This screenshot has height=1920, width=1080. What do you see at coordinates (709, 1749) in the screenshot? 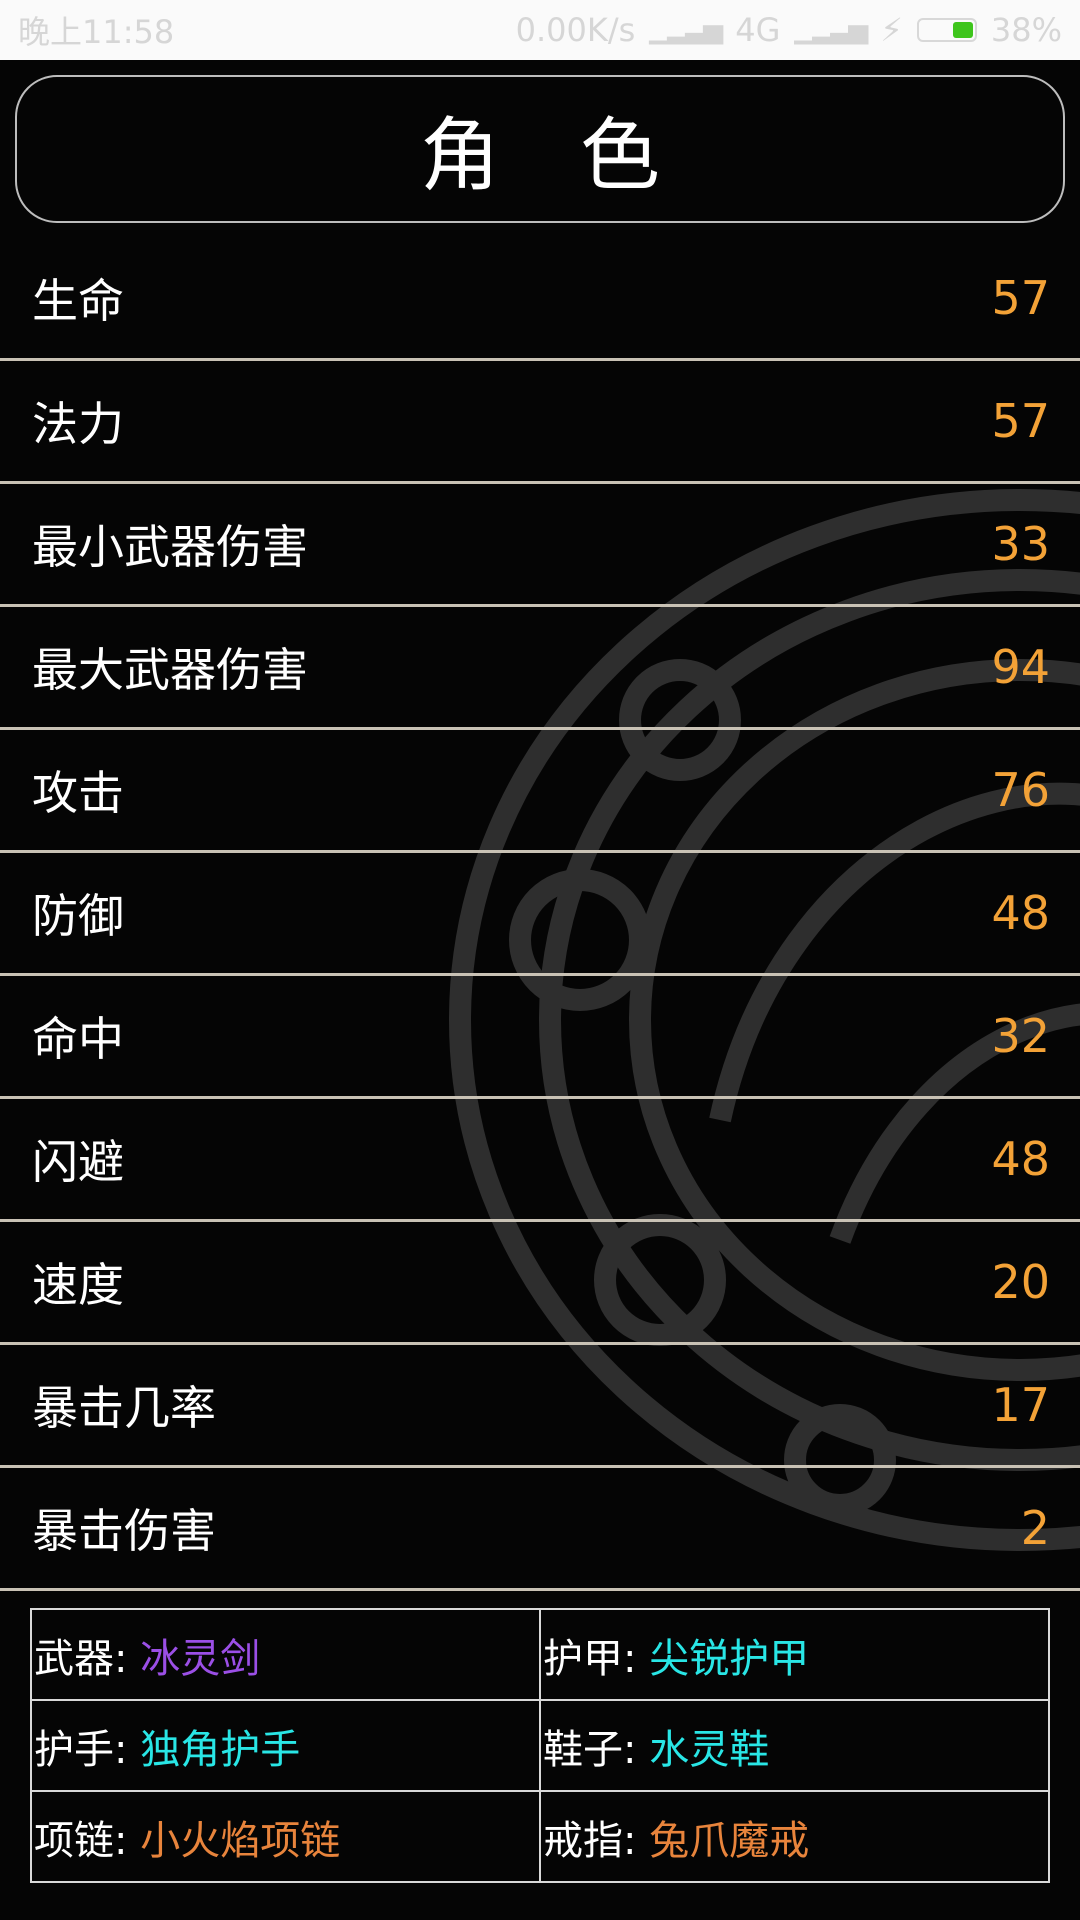
I see `equip-item: 水灵鞋` at bounding box center [709, 1749].